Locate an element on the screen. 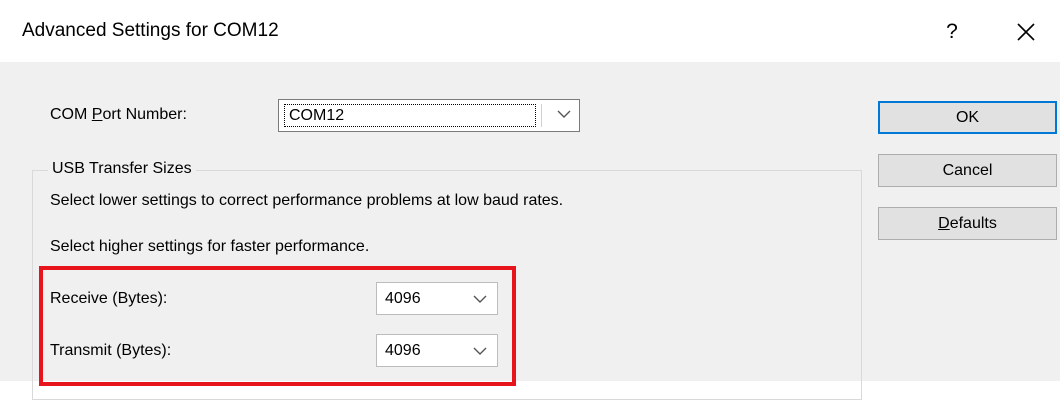 The width and height of the screenshot is (1060, 400). window-title: Advanced Settings for COM12 is located at coordinates (150, 30).